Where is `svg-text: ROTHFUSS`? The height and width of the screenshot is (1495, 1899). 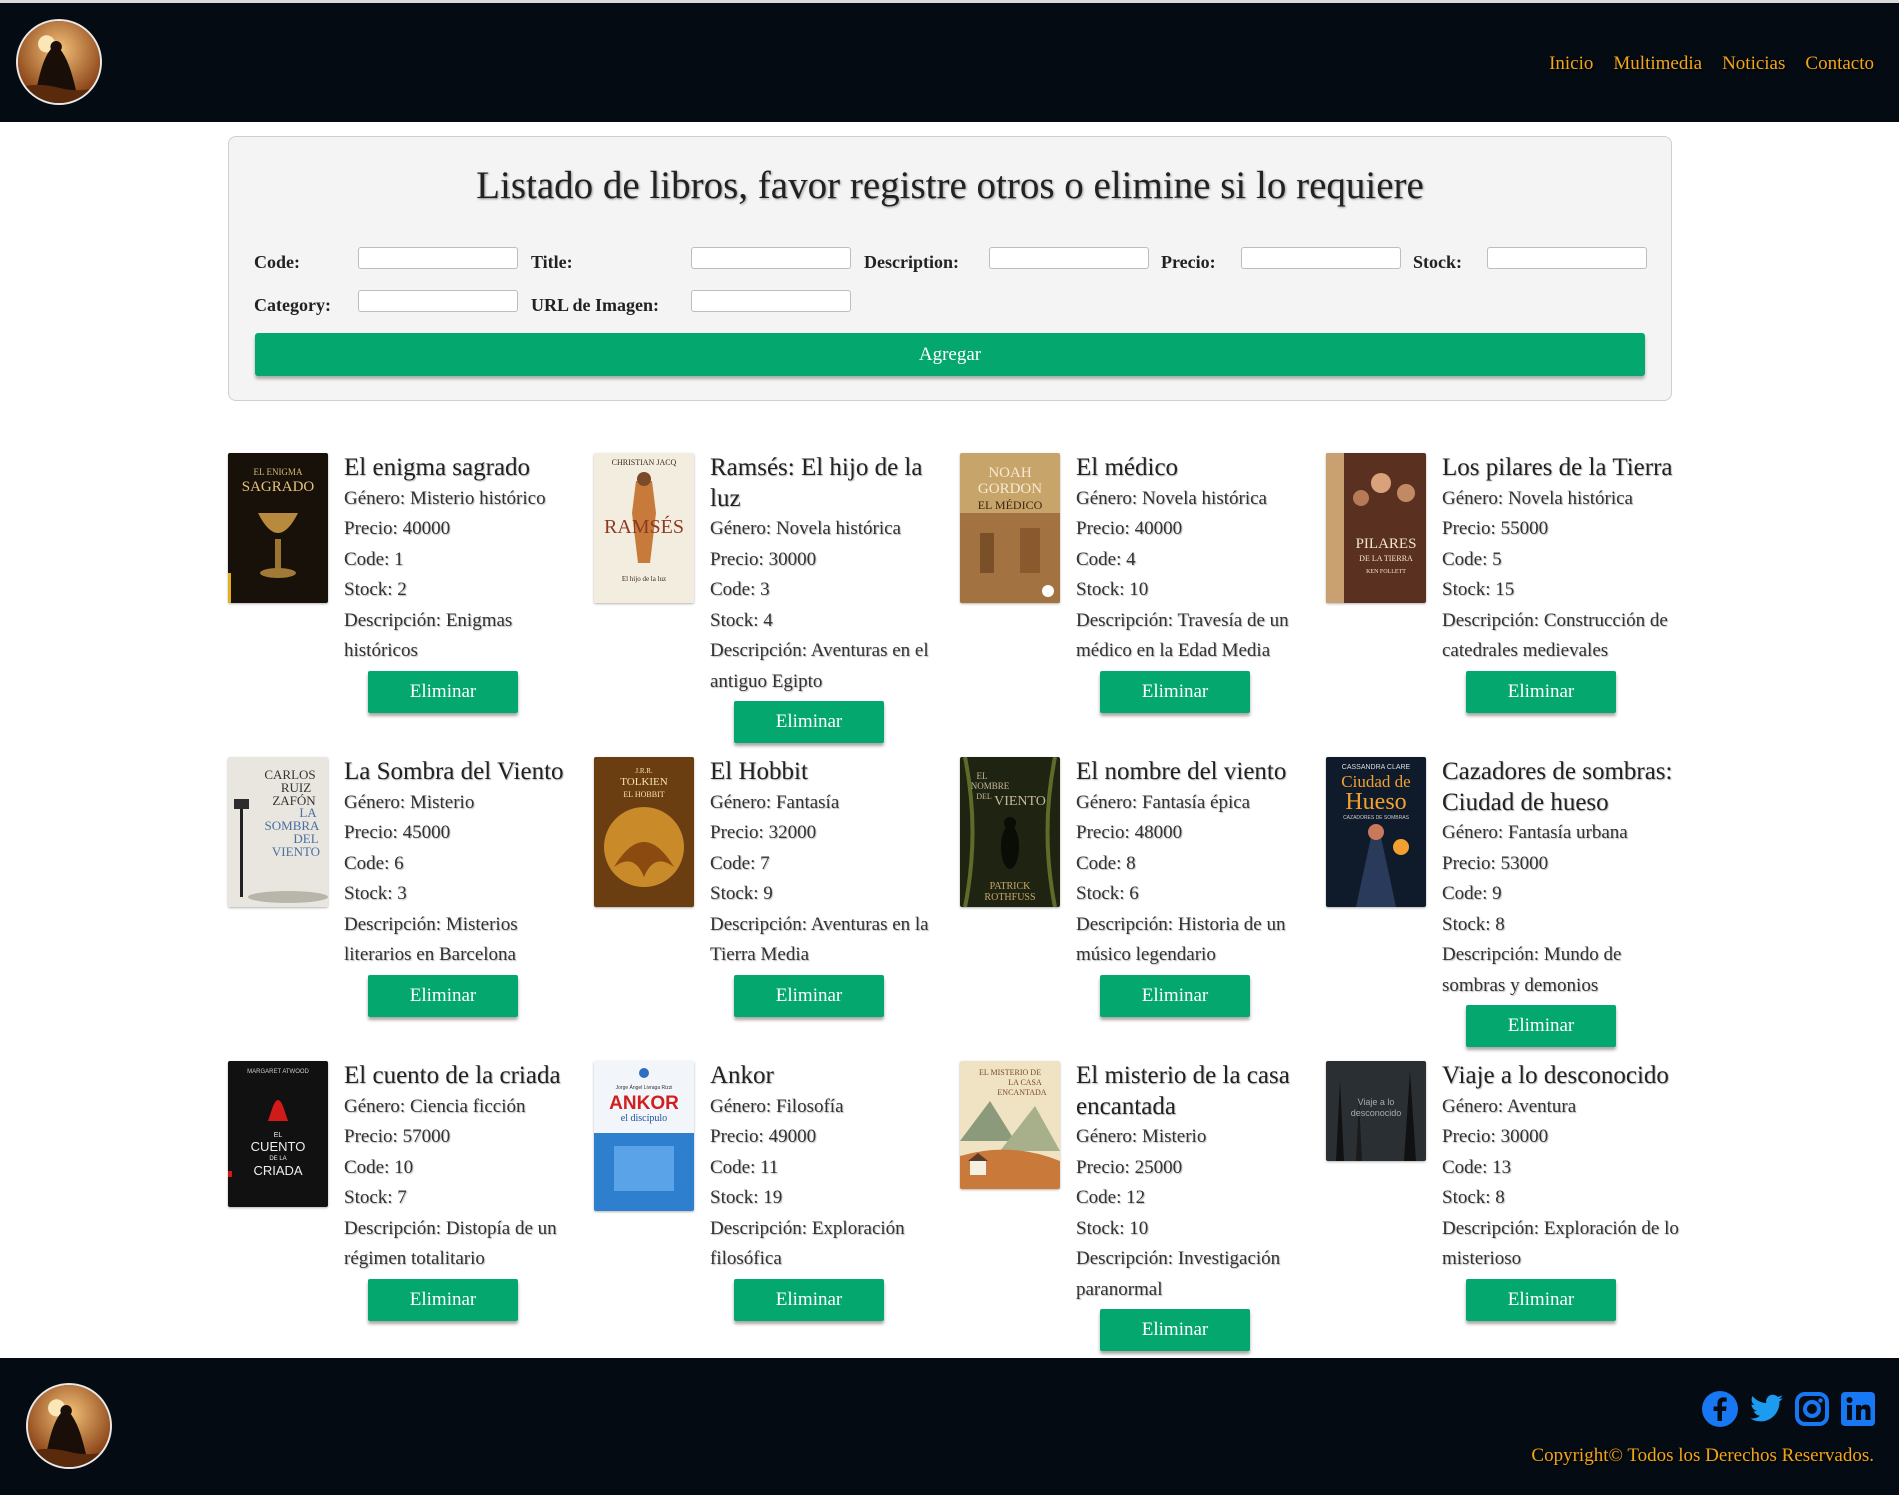
svg-text: ROTHFUSS is located at coordinates (1009, 897).